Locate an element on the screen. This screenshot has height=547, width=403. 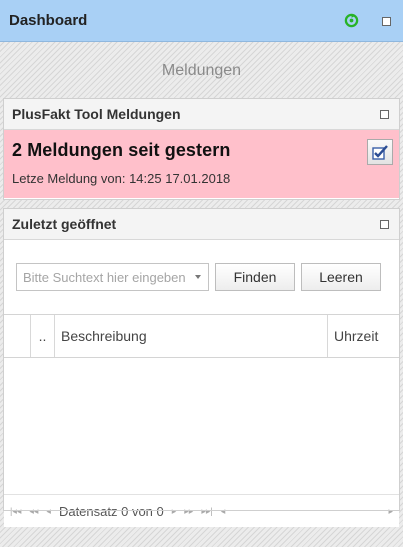
alert-last-message: Letze Meldung von: 14:25 17.01.2018 is located at coordinates (121, 178).